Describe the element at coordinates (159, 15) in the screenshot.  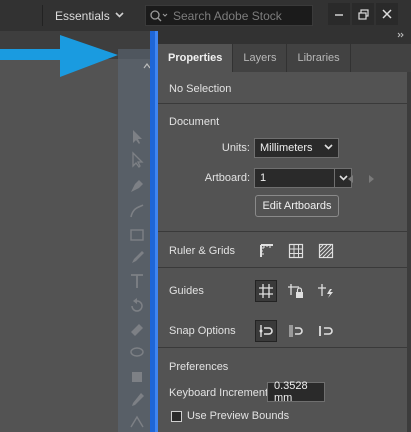
I see `search-icon` at that location.